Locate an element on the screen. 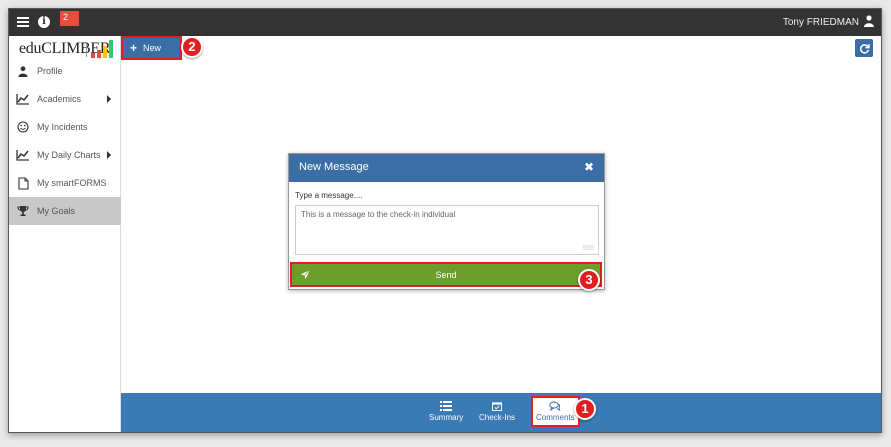 The height and width of the screenshot is (447, 891). send-button: Send is located at coordinates (446, 274).